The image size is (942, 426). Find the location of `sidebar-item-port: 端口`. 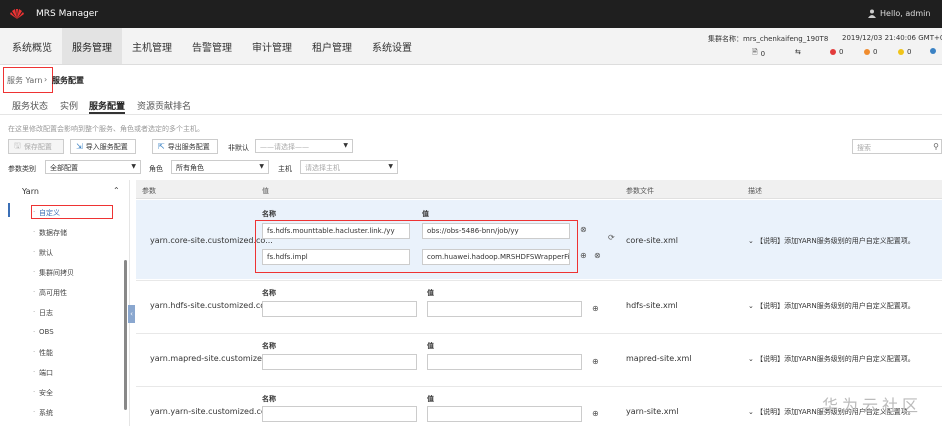

sidebar-item-port: 端口 is located at coordinates (46, 373).